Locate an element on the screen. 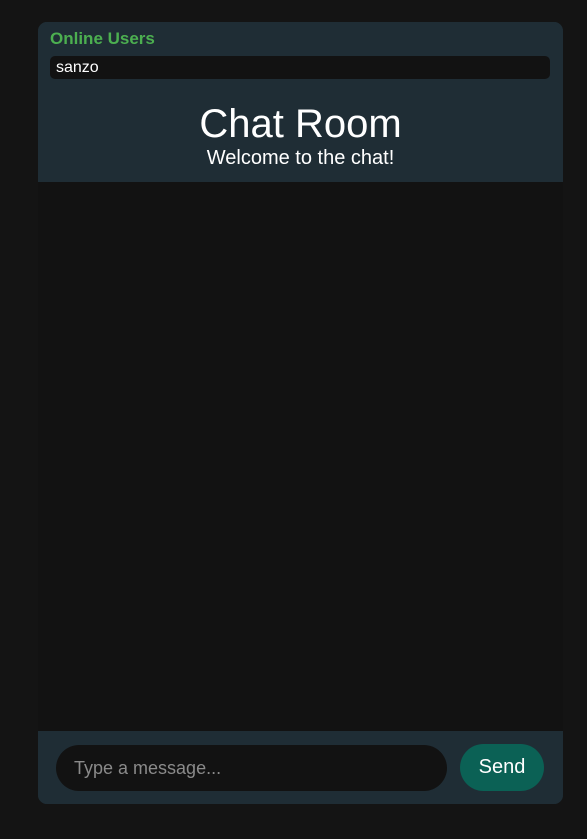 The width and height of the screenshot is (587, 839). message-input is located at coordinates (251, 768).